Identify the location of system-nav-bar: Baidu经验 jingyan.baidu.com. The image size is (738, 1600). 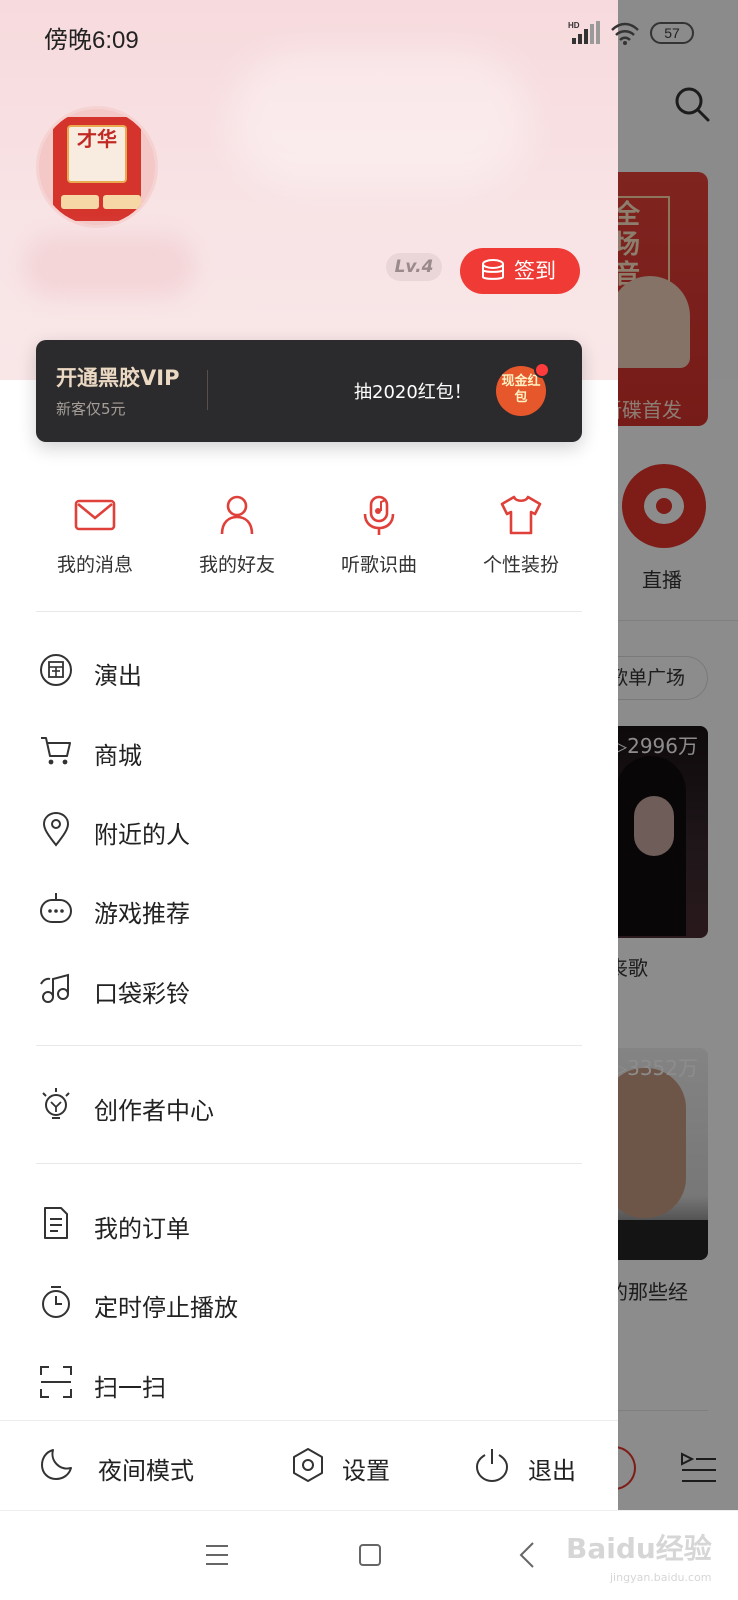
(369, 1555).